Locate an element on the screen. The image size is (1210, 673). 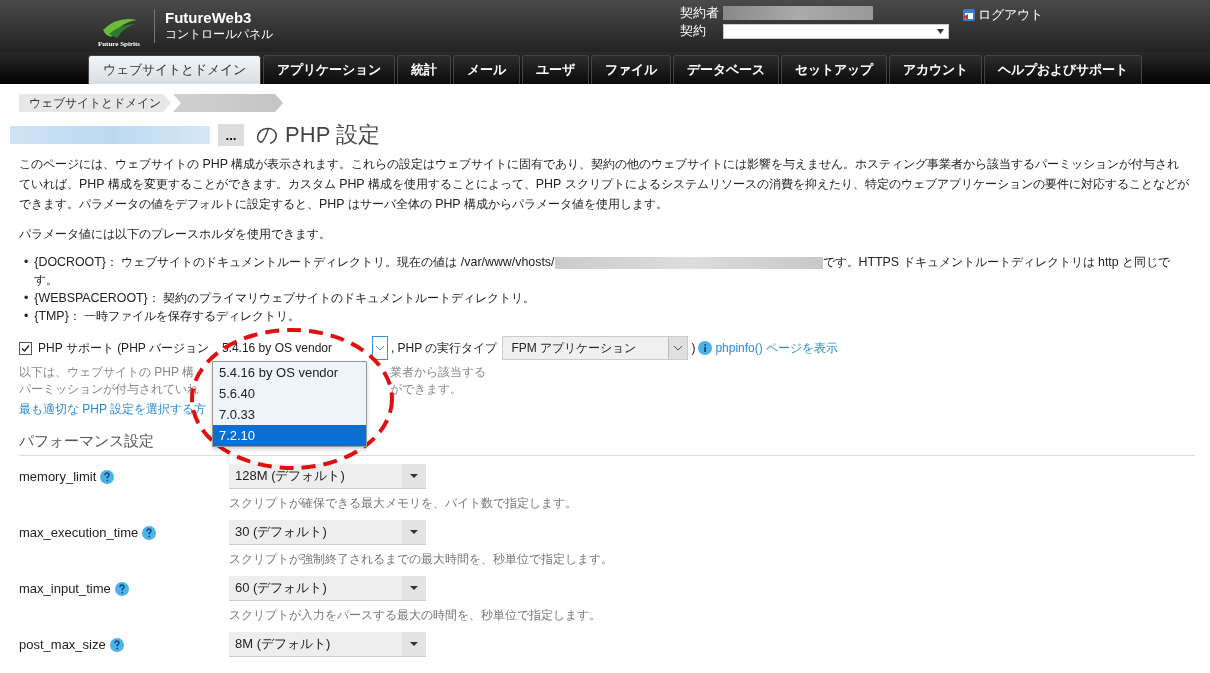
setting-description: スクリプトが強制終了されるまでの最大時間を、秒単位で指定します。 is located at coordinates (421, 559).